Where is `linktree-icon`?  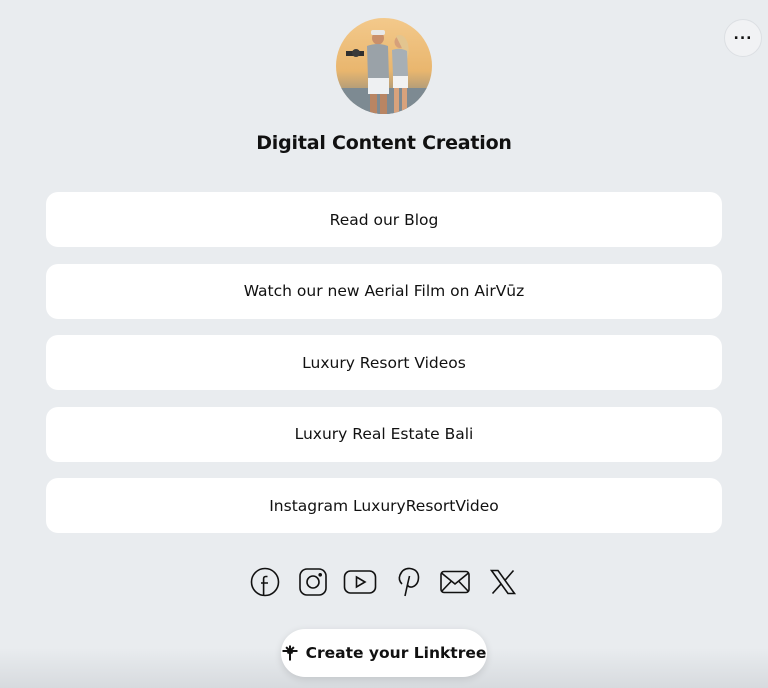
linktree-icon is located at coordinates (290, 653).